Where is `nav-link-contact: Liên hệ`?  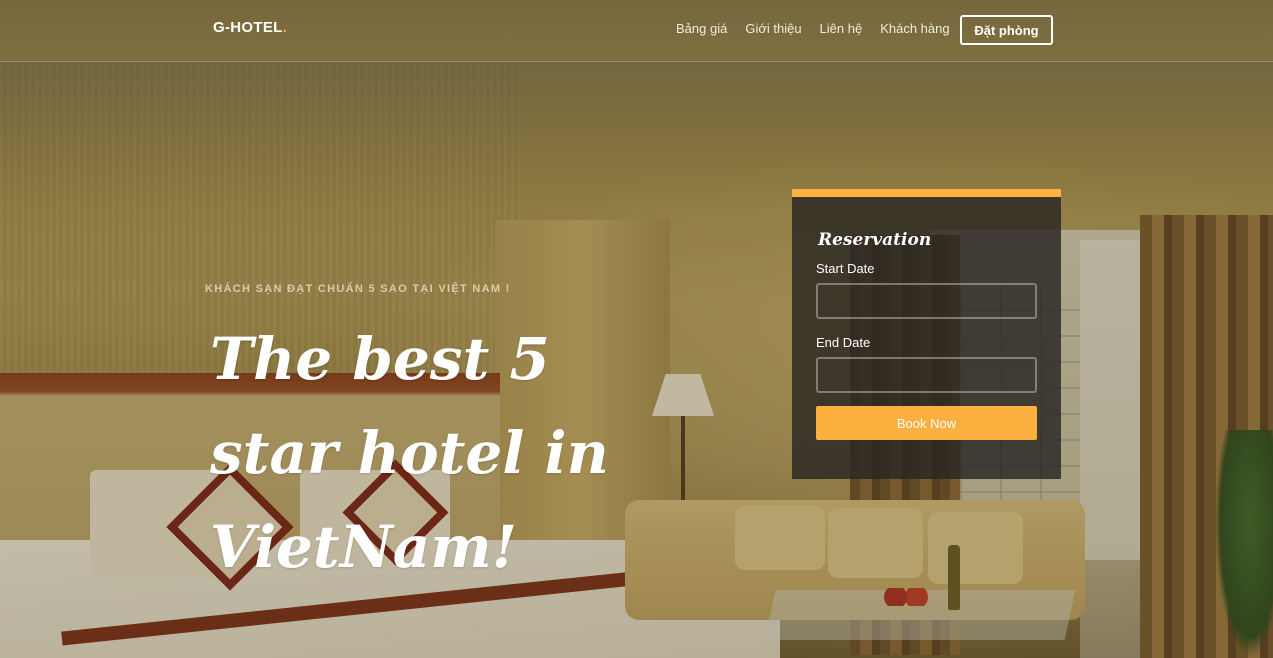 nav-link-contact: Liên hệ is located at coordinates (841, 28).